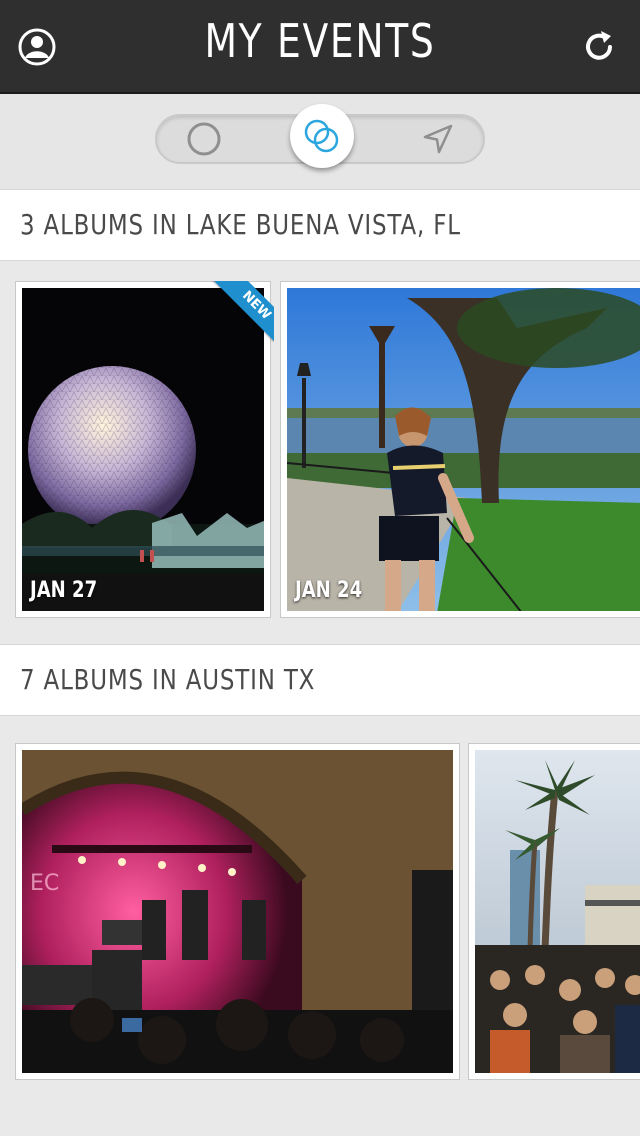  Describe the element at coordinates (240, 224) in the screenshot. I see `section-title: 3 ALBUMS IN LAKE BUENA VISTA, FL` at that location.